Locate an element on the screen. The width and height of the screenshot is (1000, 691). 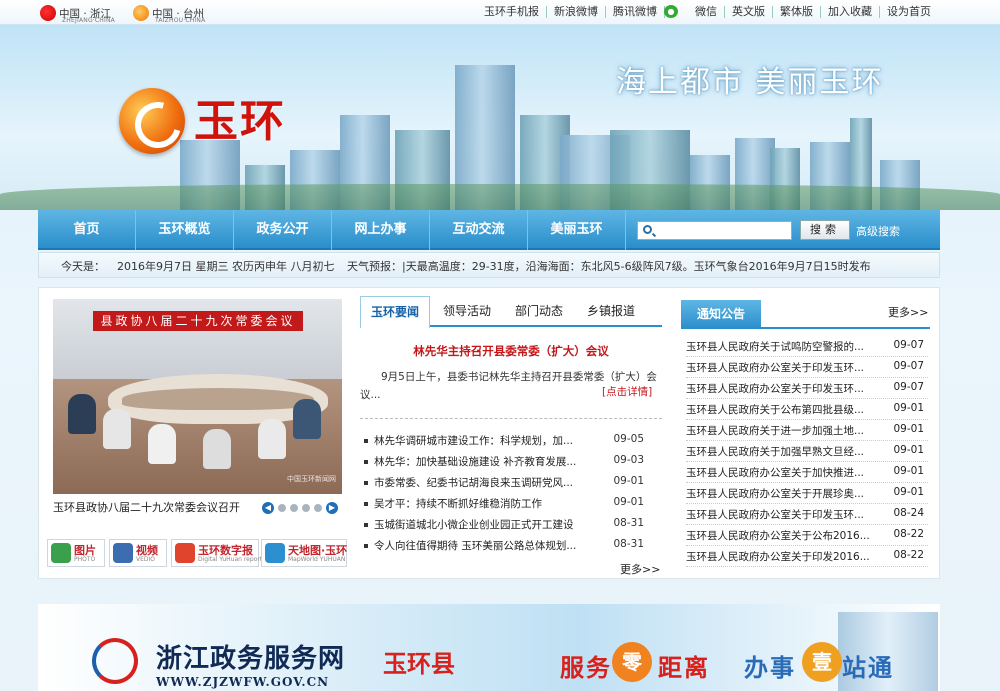
set-homepage-link: 设为首页 is located at coordinates (908, 12).